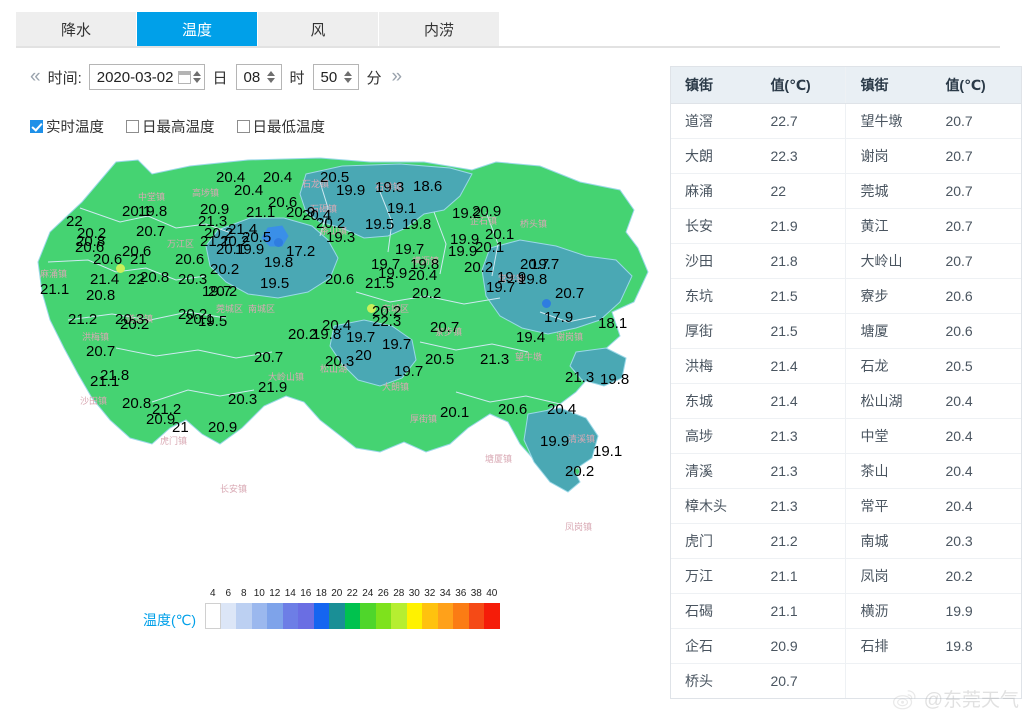 The image size is (1033, 720). Describe the element at coordinates (36, 126) in the screenshot. I see `checkbox-realtime-temp-box` at that location.